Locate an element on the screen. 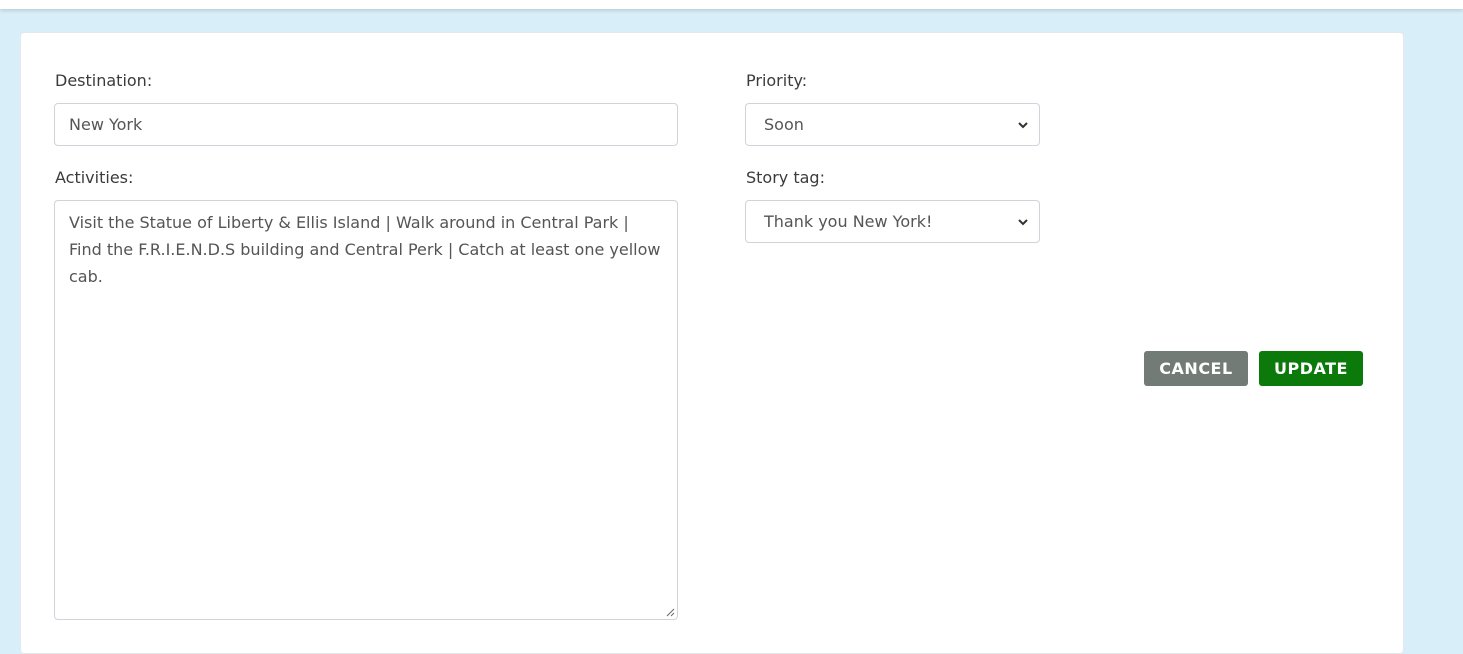  priority-label: Priority: is located at coordinates (777, 80).